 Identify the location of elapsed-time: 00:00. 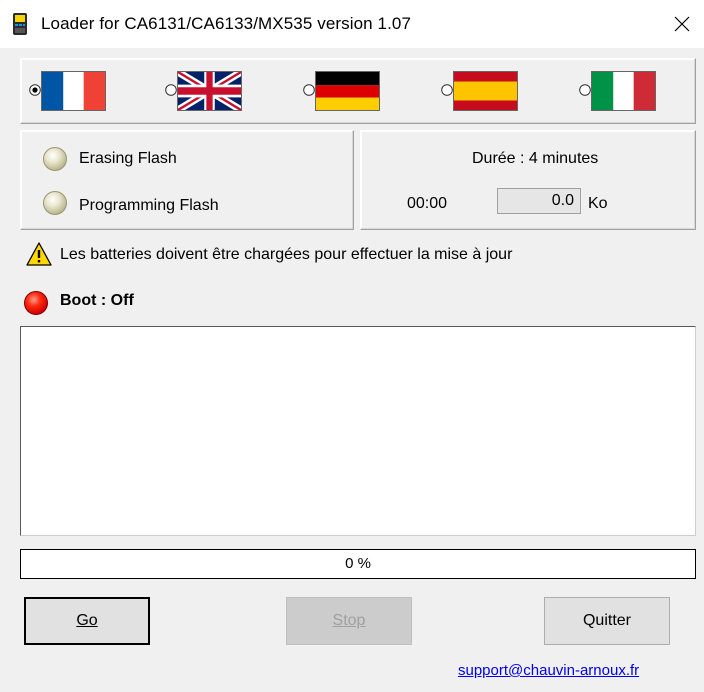
(427, 203).